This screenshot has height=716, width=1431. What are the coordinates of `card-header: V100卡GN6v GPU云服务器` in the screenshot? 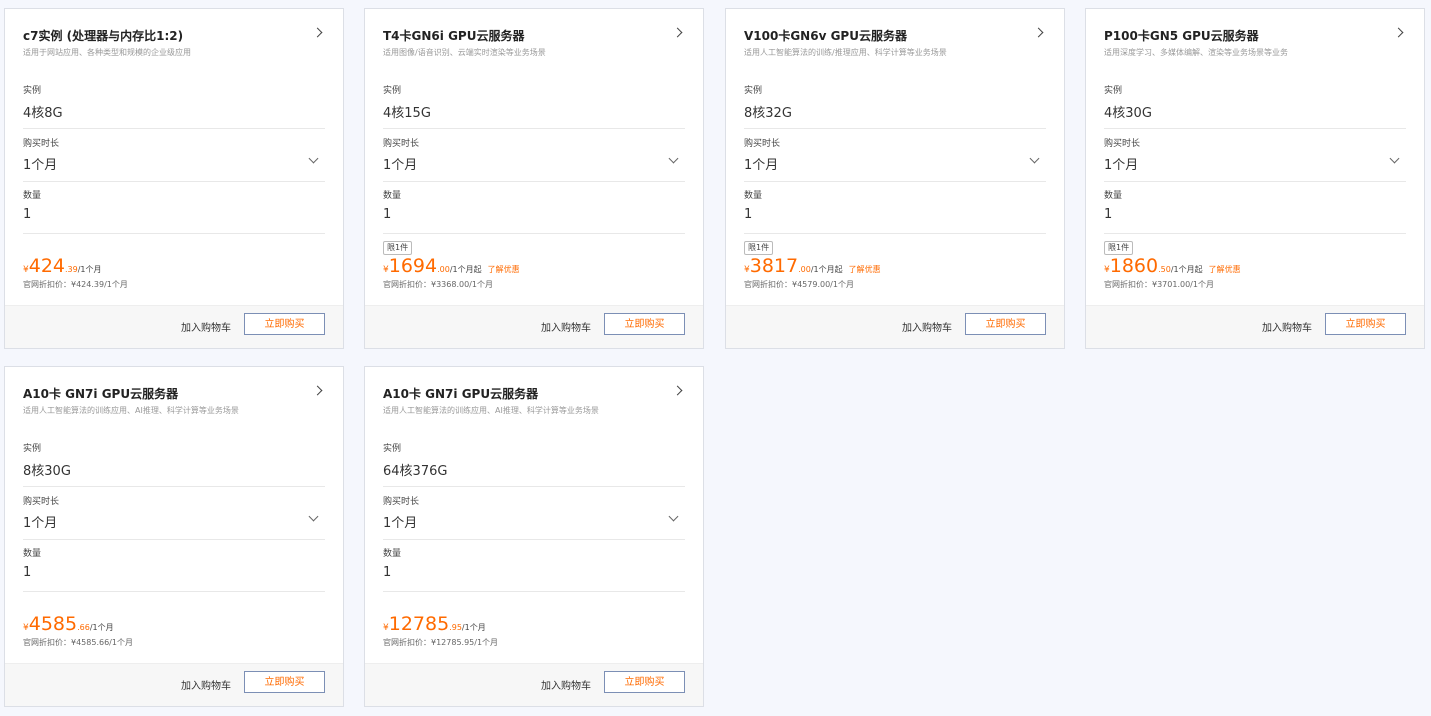 It's located at (895, 35).